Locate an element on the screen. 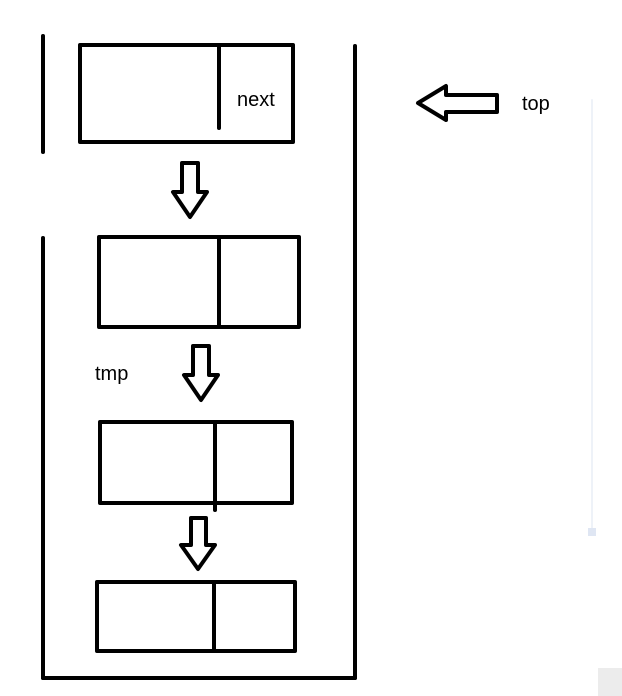  arrow-left-icon is located at coordinates (457, 103).